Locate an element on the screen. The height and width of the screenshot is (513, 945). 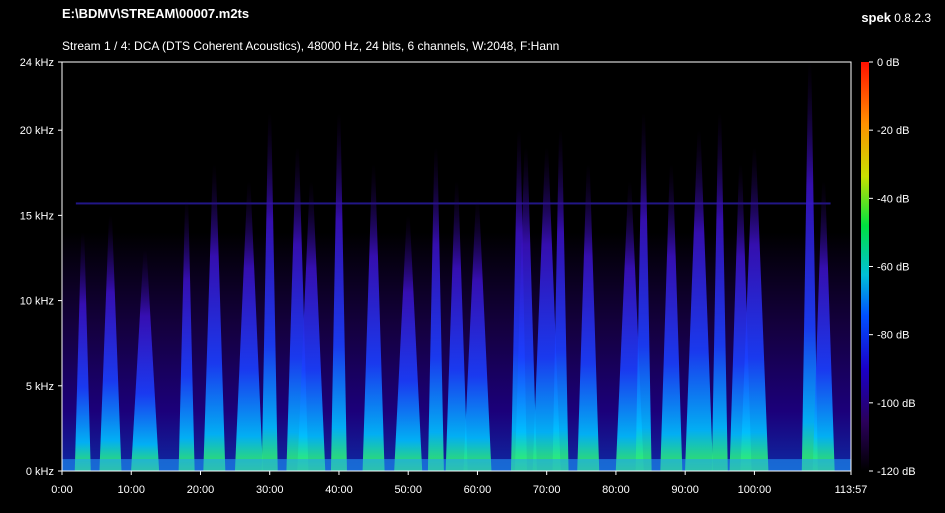
x-tick-label: 60:00 is located at coordinates (478, 490).